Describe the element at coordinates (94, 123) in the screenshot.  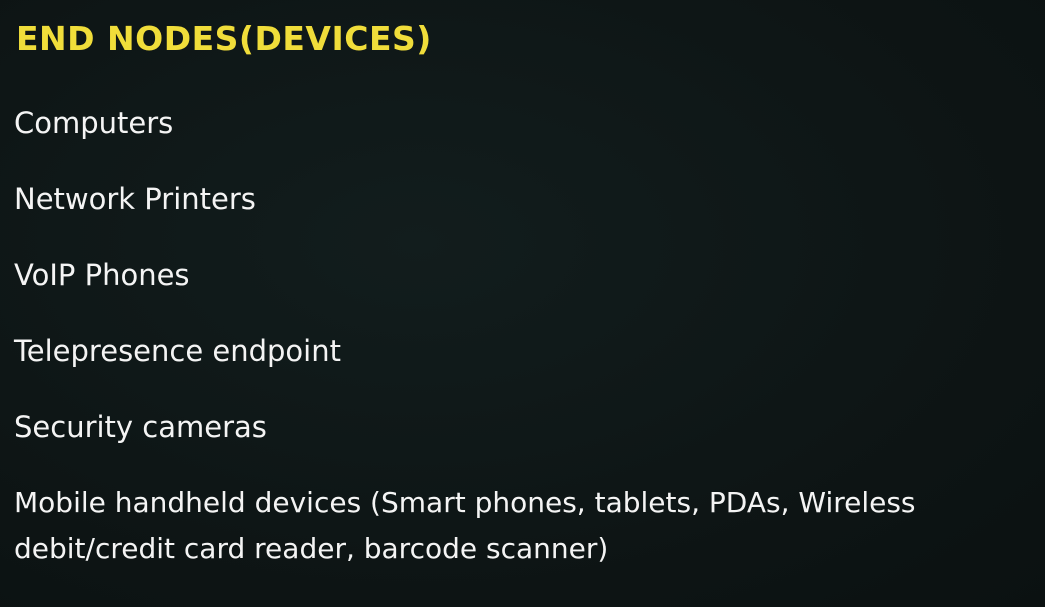
I see `list-item-computers: Computers` at that location.